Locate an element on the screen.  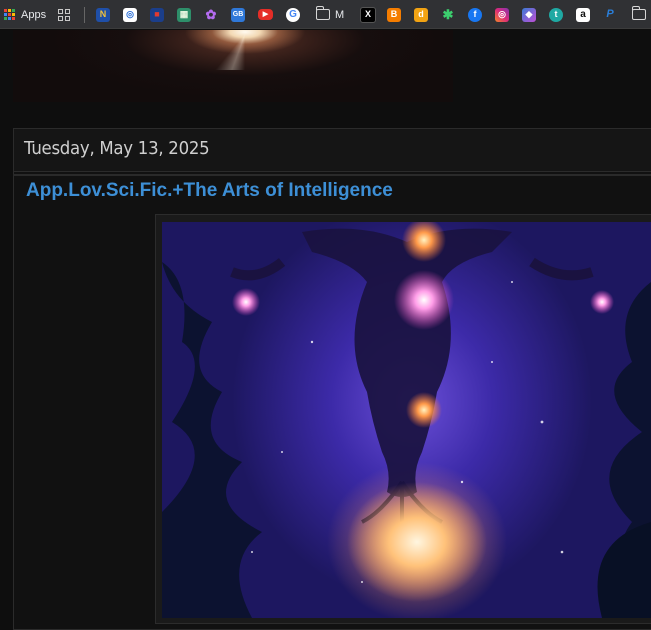
asterisk-icon: ✱ is located at coordinates (448, 14).